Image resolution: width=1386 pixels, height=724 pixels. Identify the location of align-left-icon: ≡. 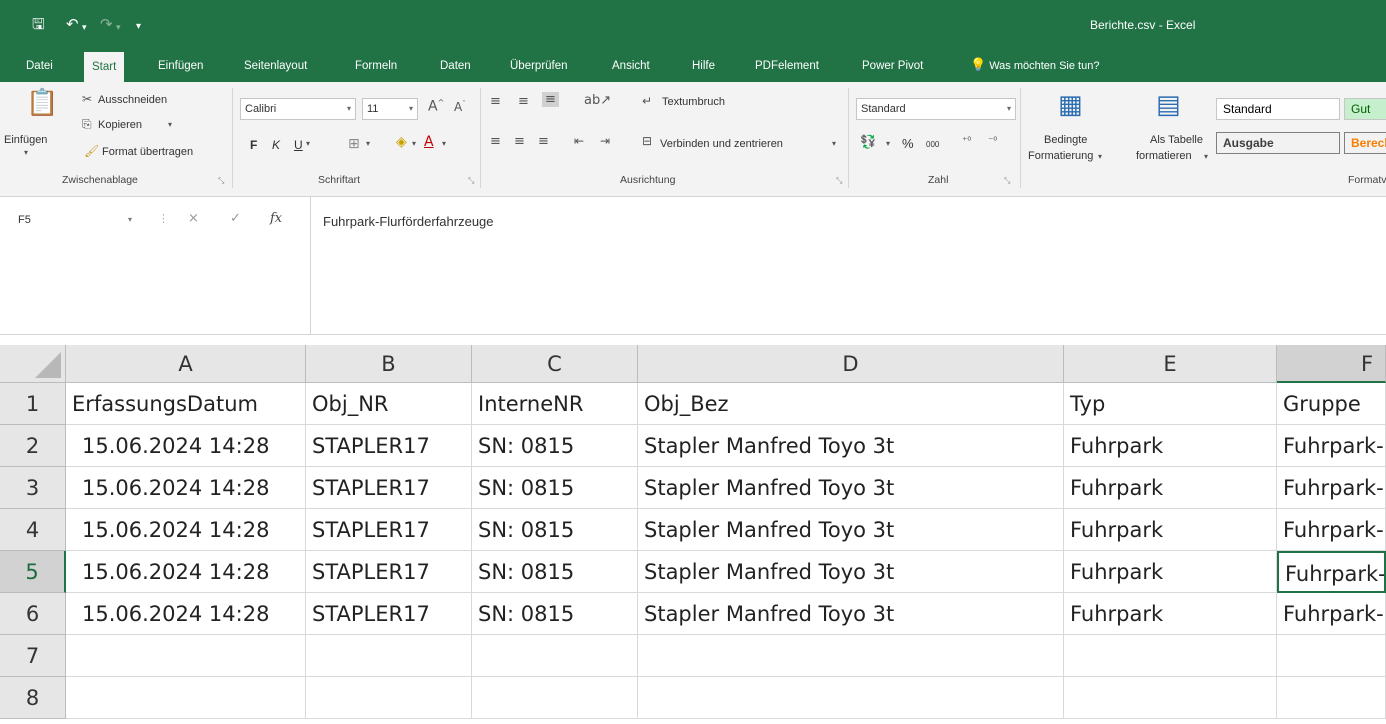
(495, 141).